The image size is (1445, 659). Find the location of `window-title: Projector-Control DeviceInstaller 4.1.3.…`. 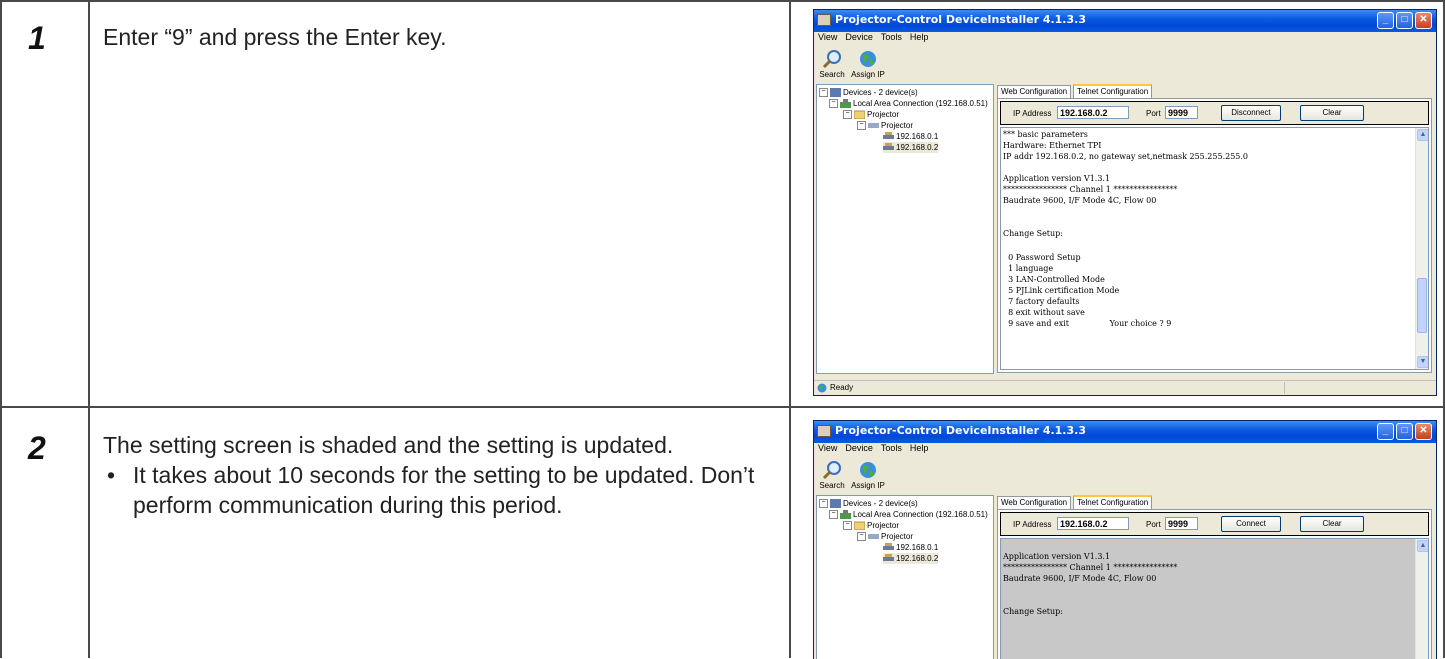

window-title: Projector-Control DeviceInstaller 4.1.3.… is located at coordinates (960, 430).